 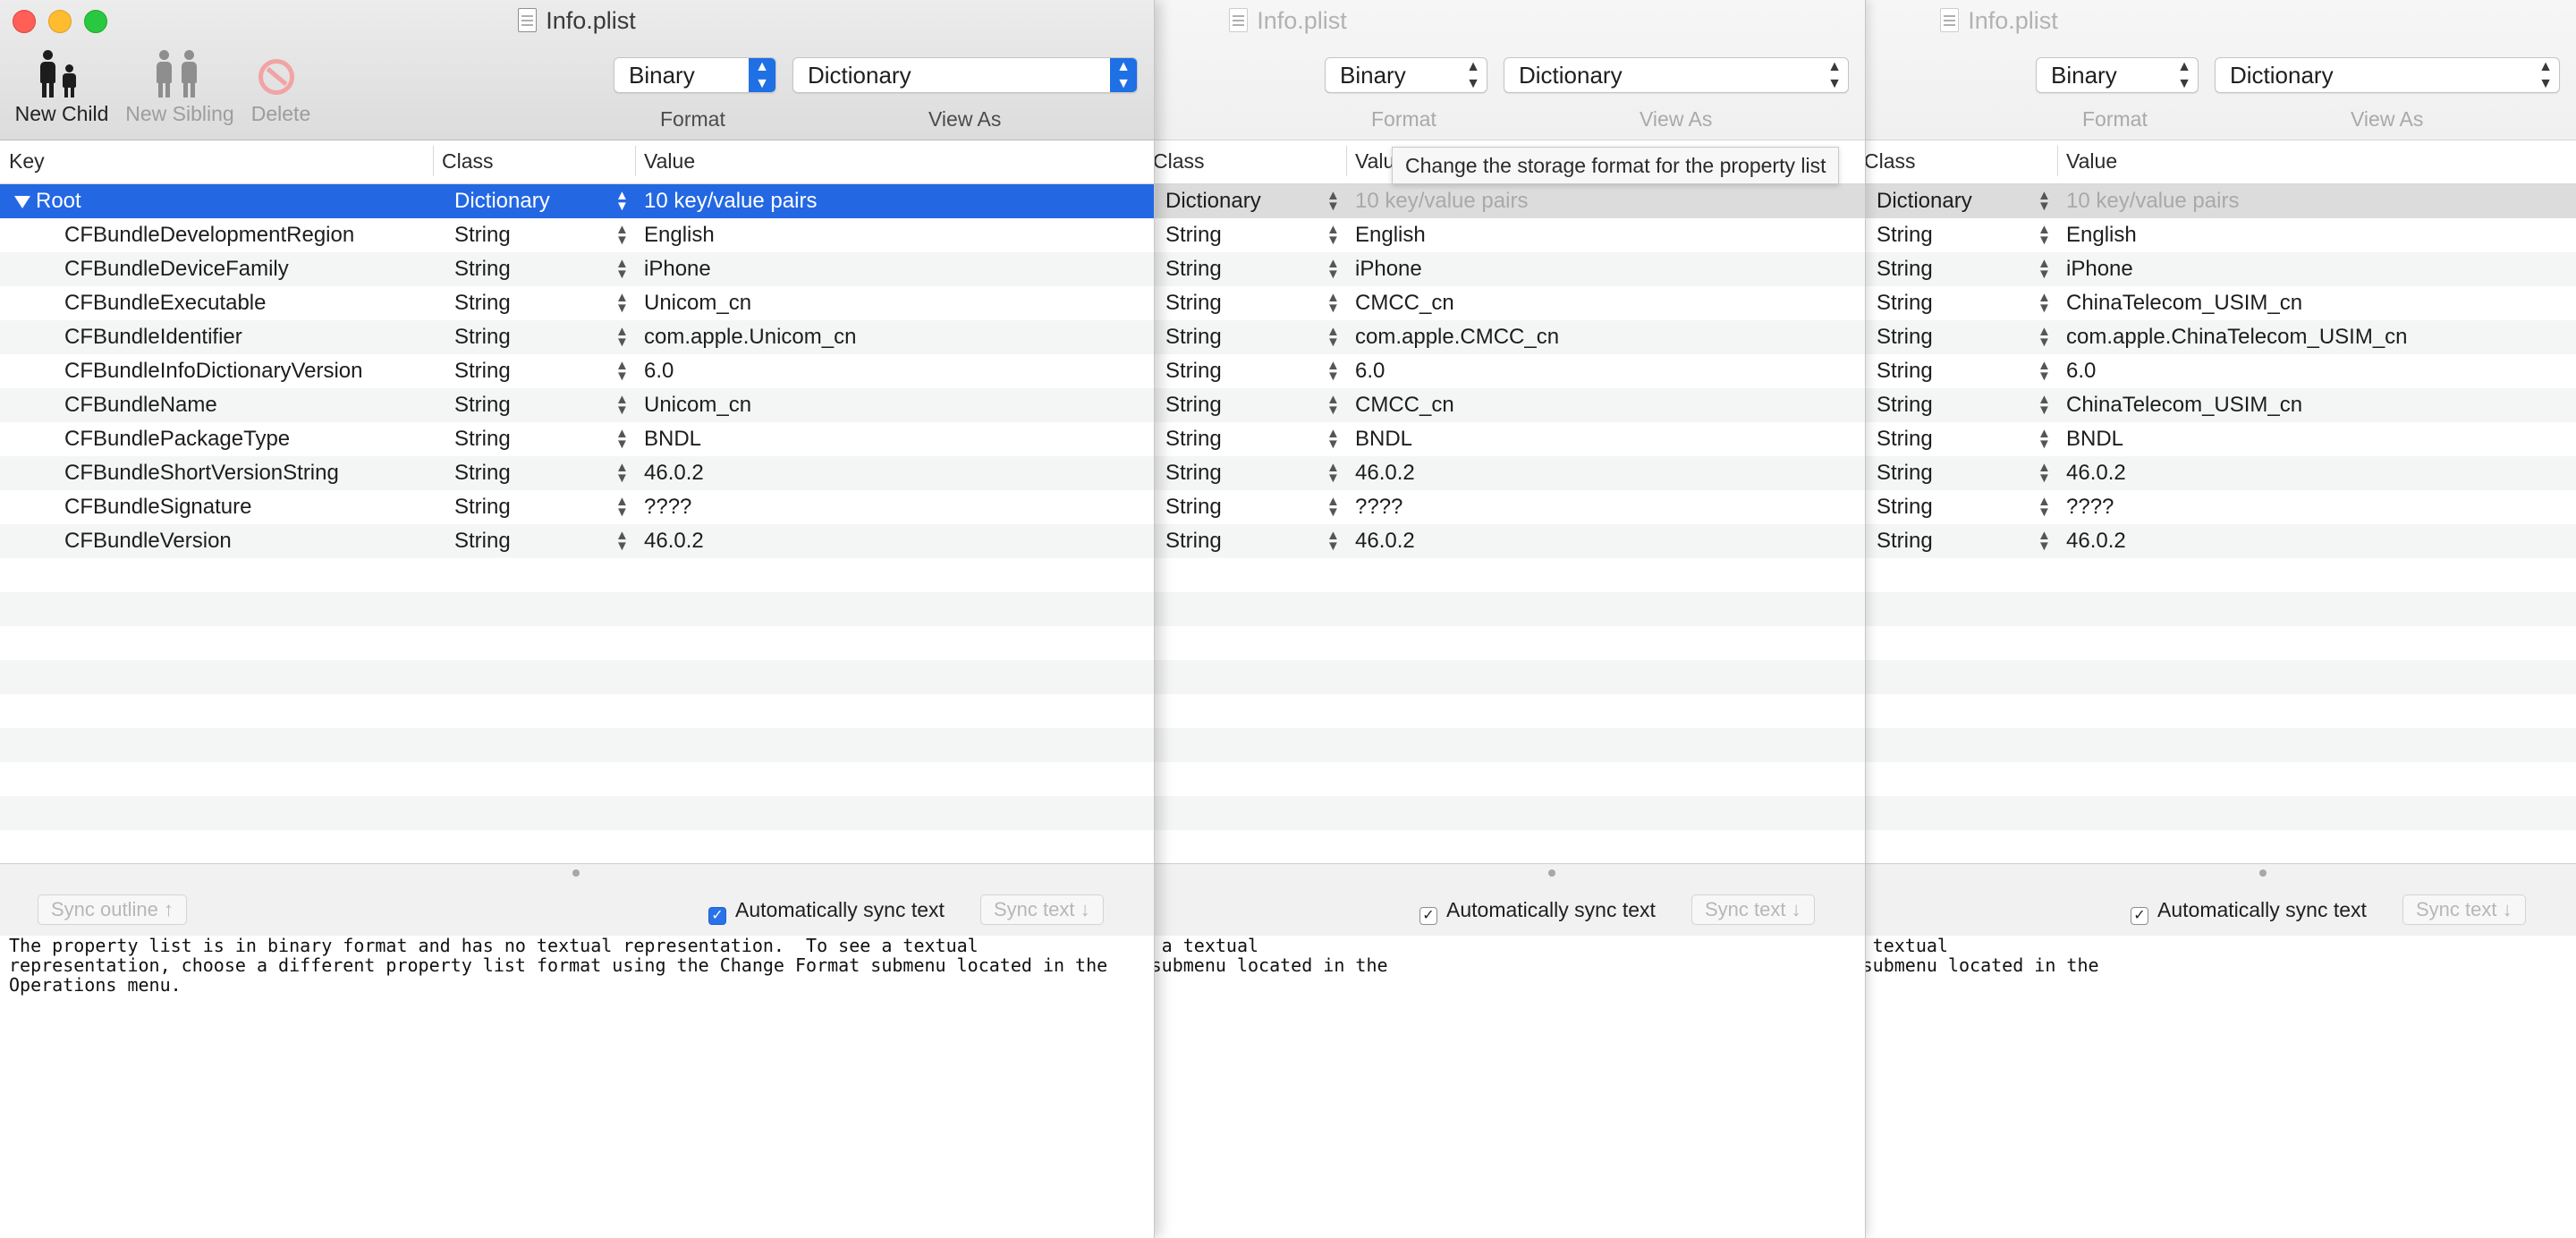 What do you see at coordinates (2220, 337) in the screenshot?
I see `table-row: String ▲ ▼ com.apple.ChinaTelecom_USIM_cn` at bounding box center [2220, 337].